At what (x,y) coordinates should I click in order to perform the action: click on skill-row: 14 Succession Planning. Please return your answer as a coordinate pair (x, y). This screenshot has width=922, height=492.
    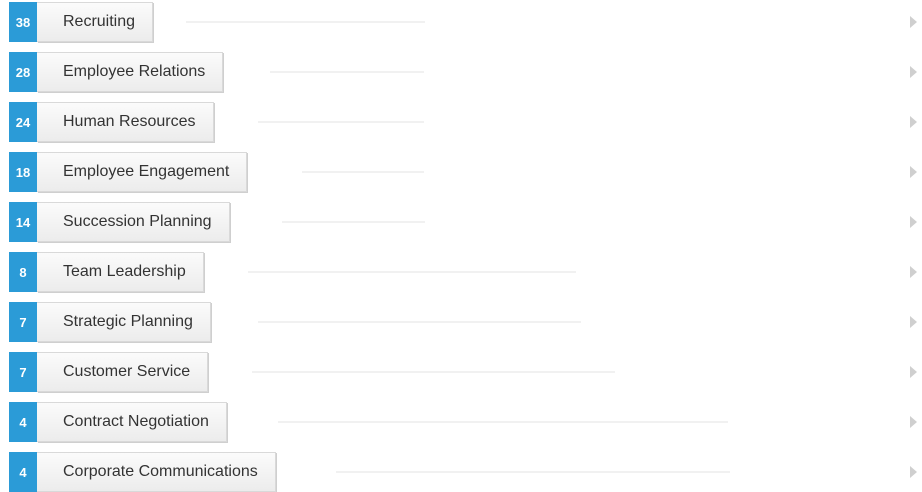
    Looking at the image, I should click on (461, 222).